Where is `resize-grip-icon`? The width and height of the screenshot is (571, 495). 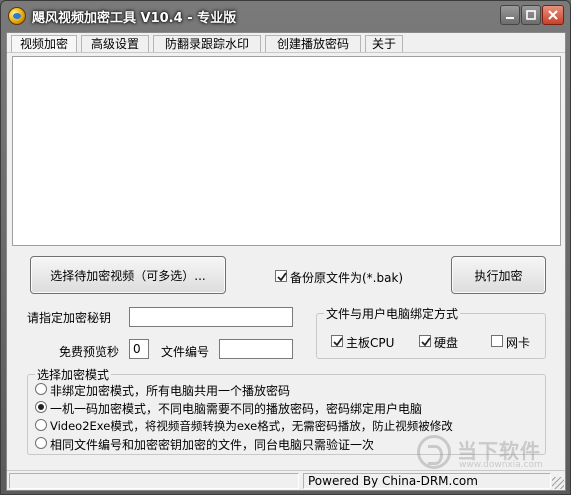 resize-grip-icon is located at coordinates (558, 483).